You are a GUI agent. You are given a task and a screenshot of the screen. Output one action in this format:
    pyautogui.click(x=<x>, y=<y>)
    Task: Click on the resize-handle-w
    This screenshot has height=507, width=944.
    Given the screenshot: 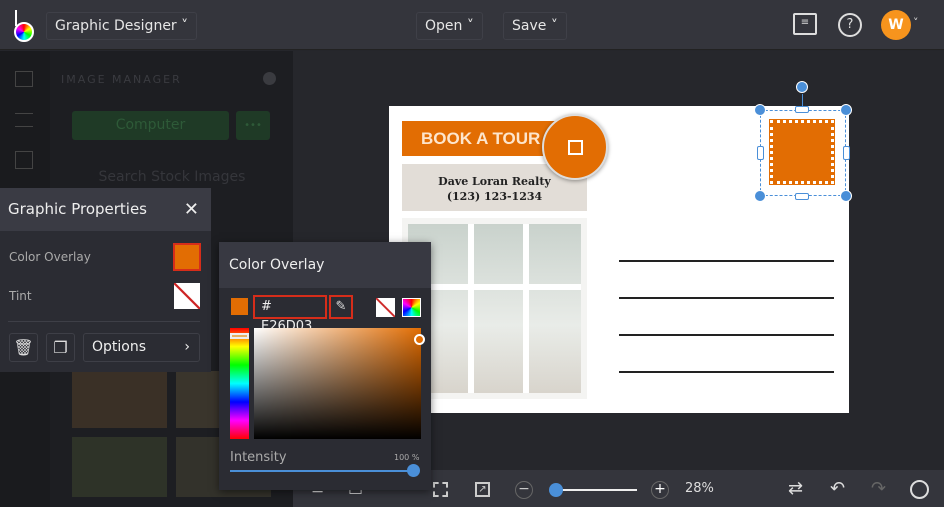 What is the action you would take?
    pyautogui.click(x=760, y=153)
    